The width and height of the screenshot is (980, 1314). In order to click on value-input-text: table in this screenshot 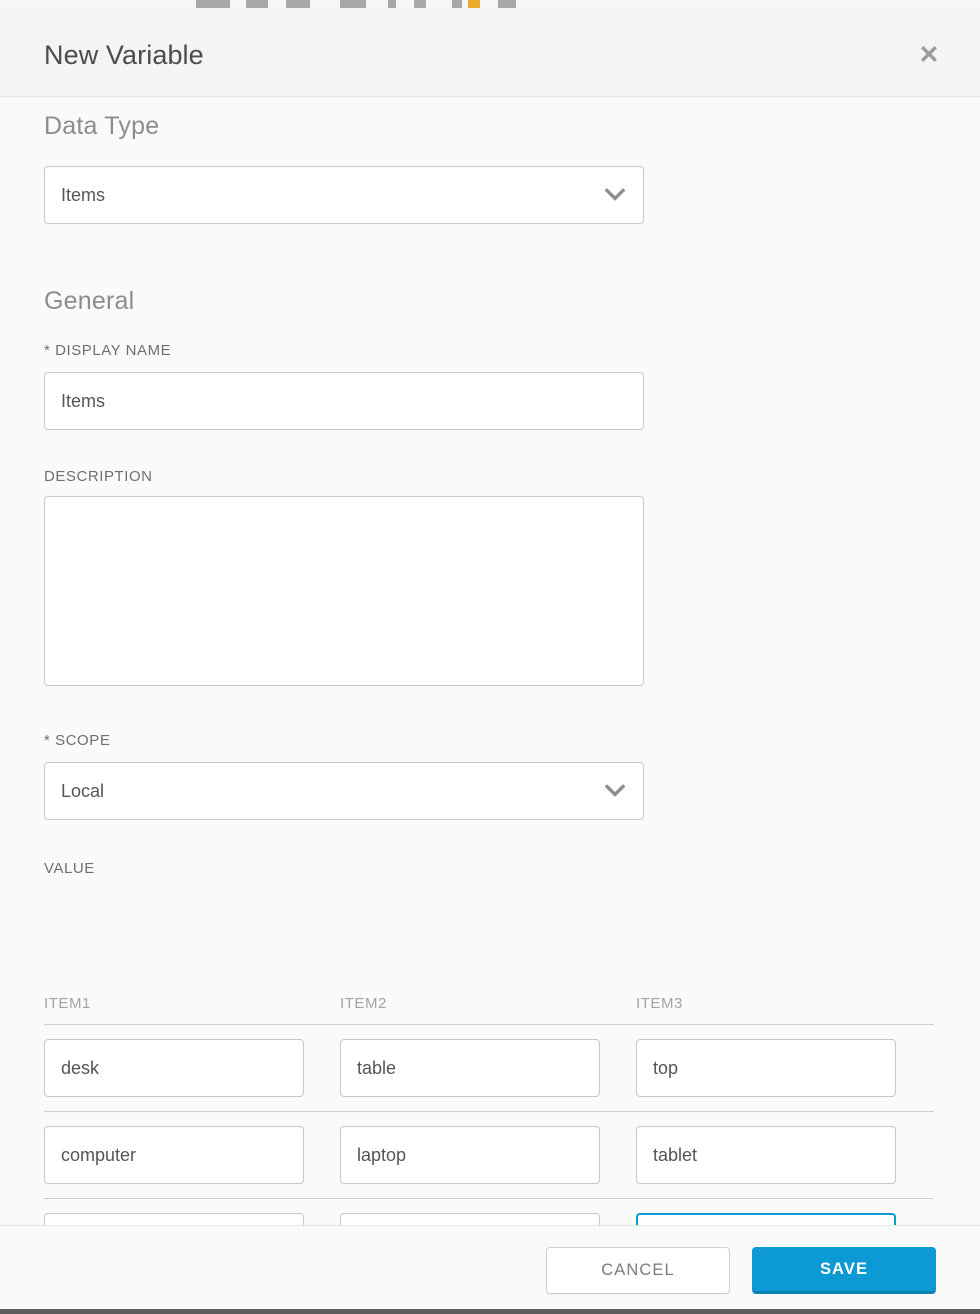, I will do `click(377, 1067)`.